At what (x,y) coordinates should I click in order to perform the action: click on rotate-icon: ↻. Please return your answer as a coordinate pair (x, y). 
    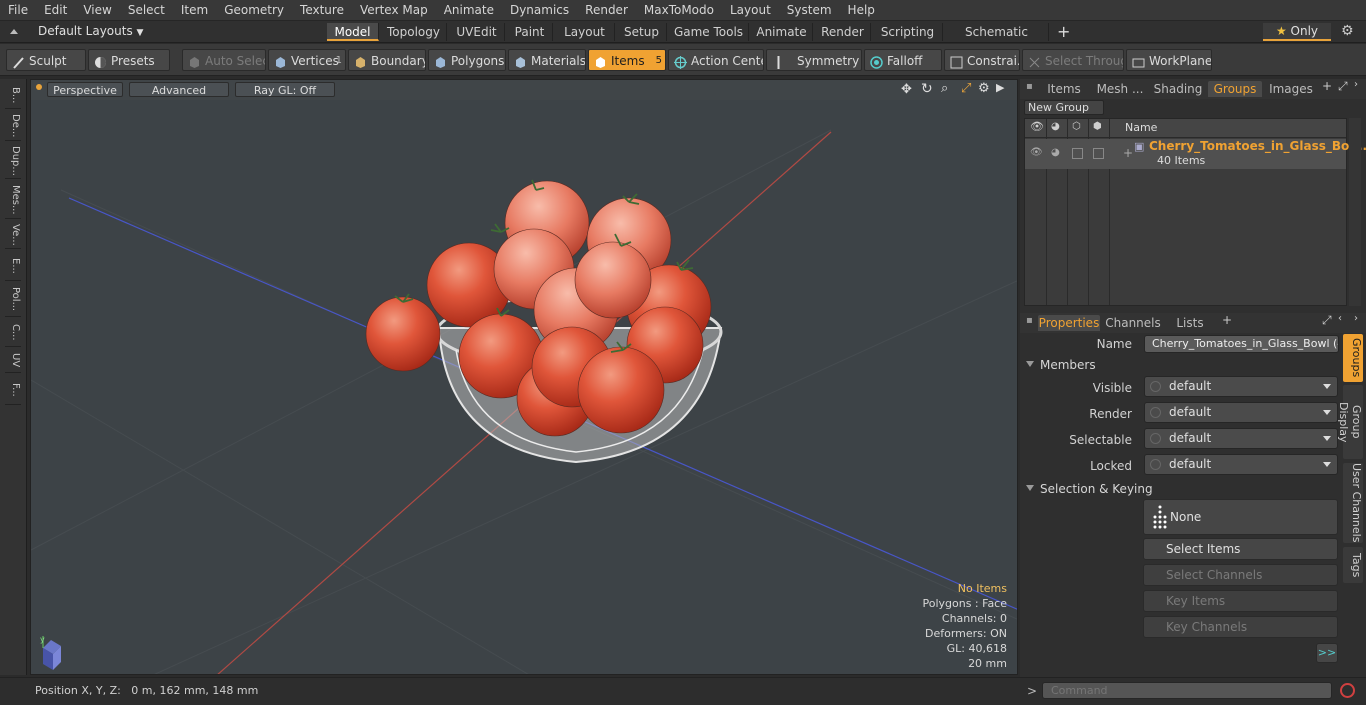
    Looking at the image, I should click on (927, 89).